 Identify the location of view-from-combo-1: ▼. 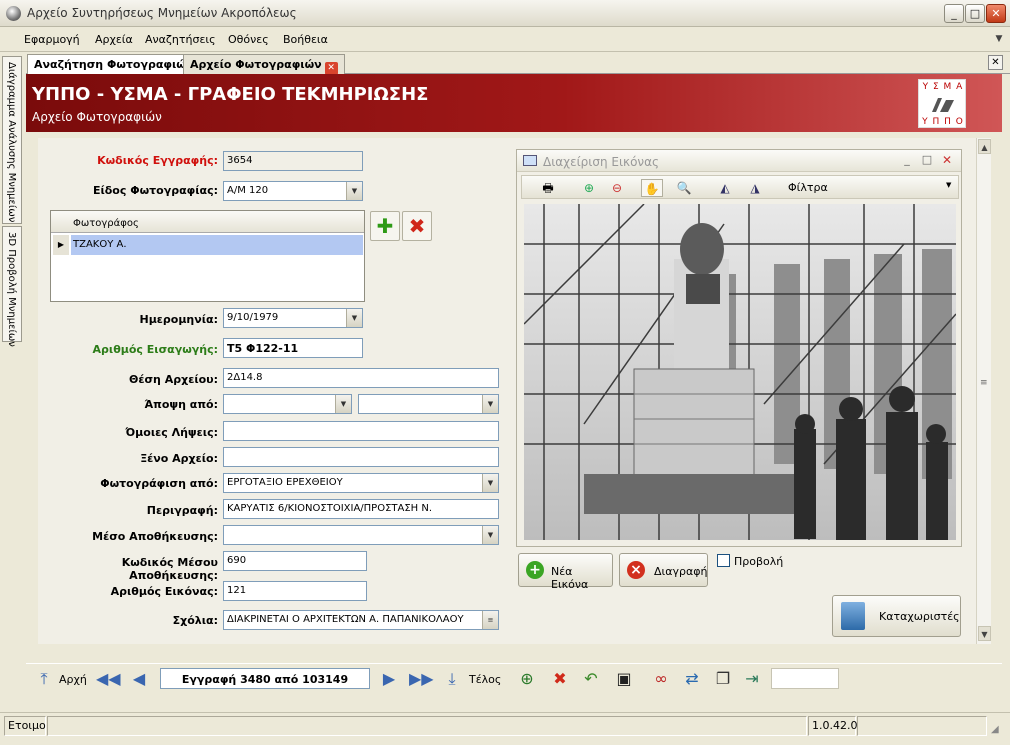
(287, 404).